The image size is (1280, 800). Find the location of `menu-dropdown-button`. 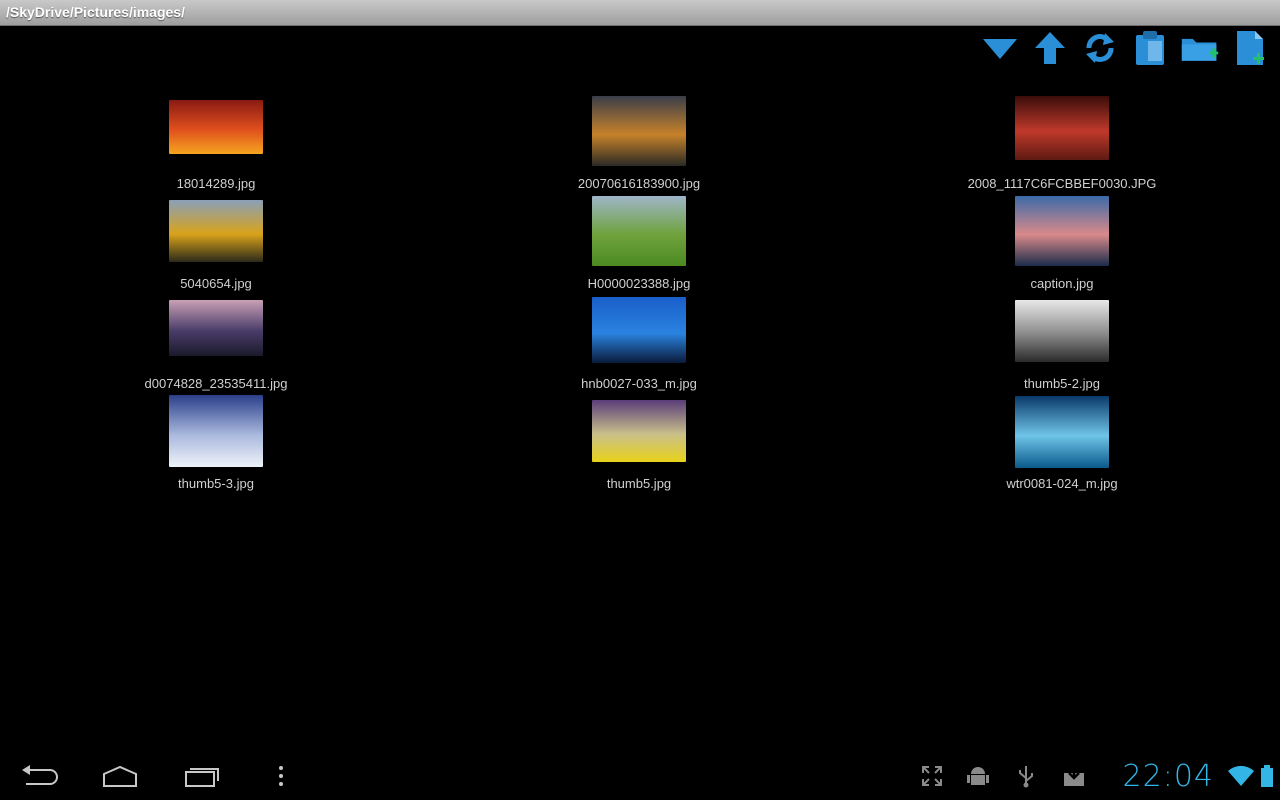

menu-dropdown-button is located at coordinates (1000, 48).